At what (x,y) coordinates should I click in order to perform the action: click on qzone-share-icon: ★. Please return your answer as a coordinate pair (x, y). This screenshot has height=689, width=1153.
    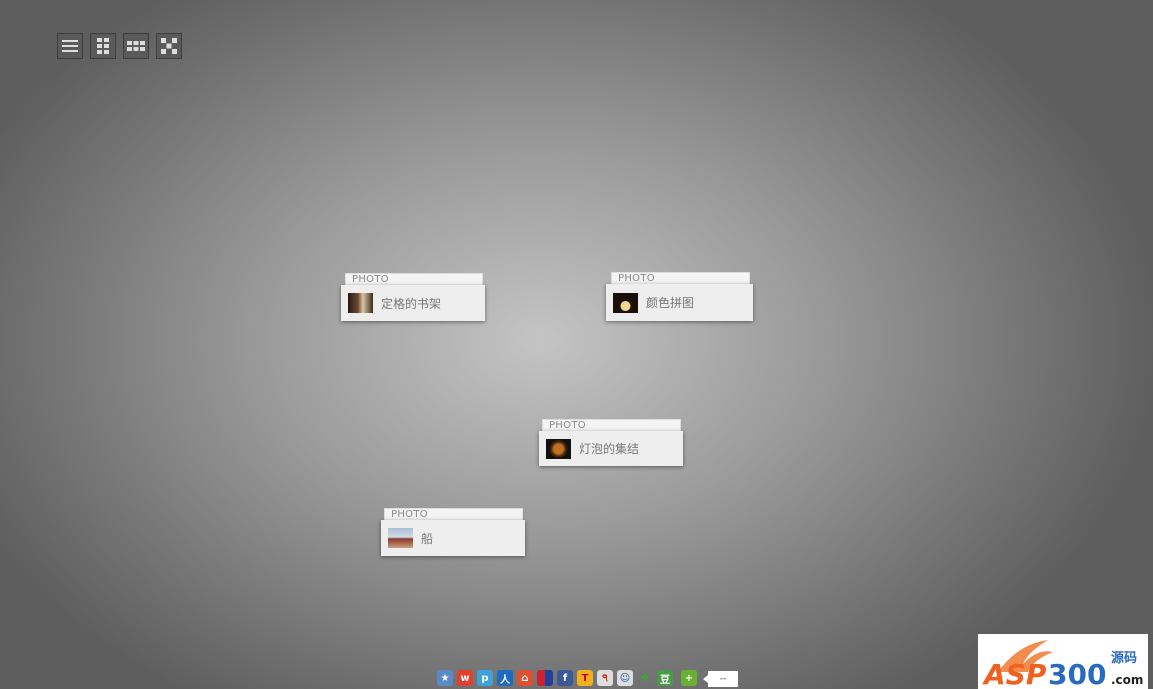
    Looking at the image, I should click on (445, 678).